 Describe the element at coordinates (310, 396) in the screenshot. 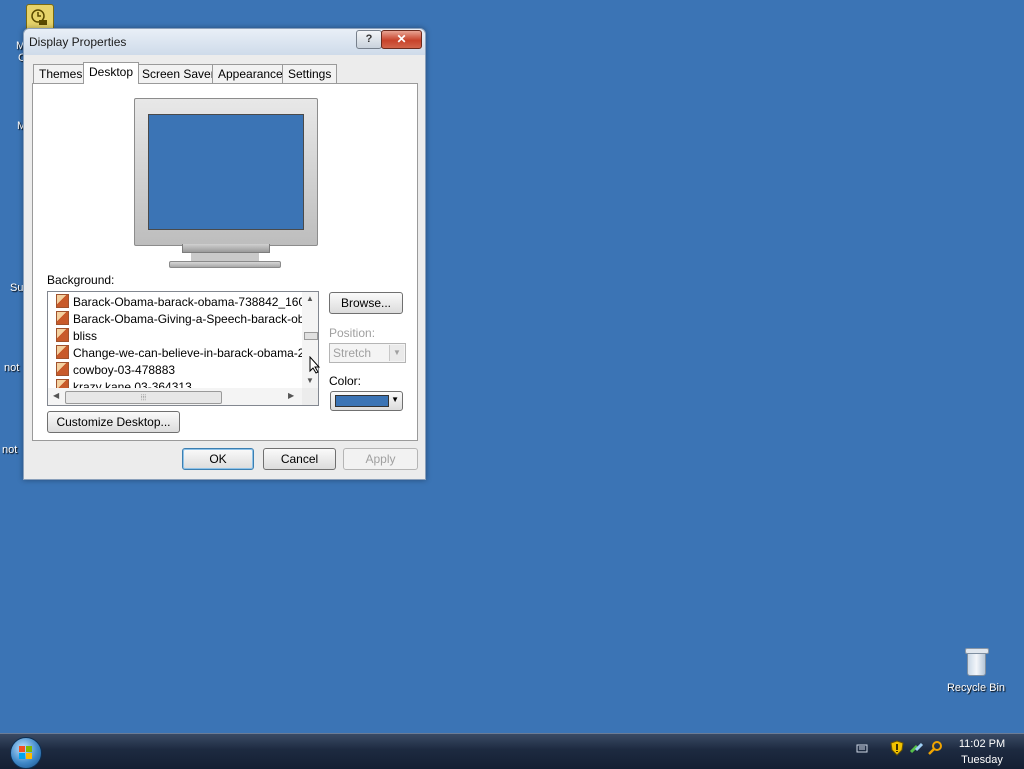

I see `scrollbar-corner` at that location.